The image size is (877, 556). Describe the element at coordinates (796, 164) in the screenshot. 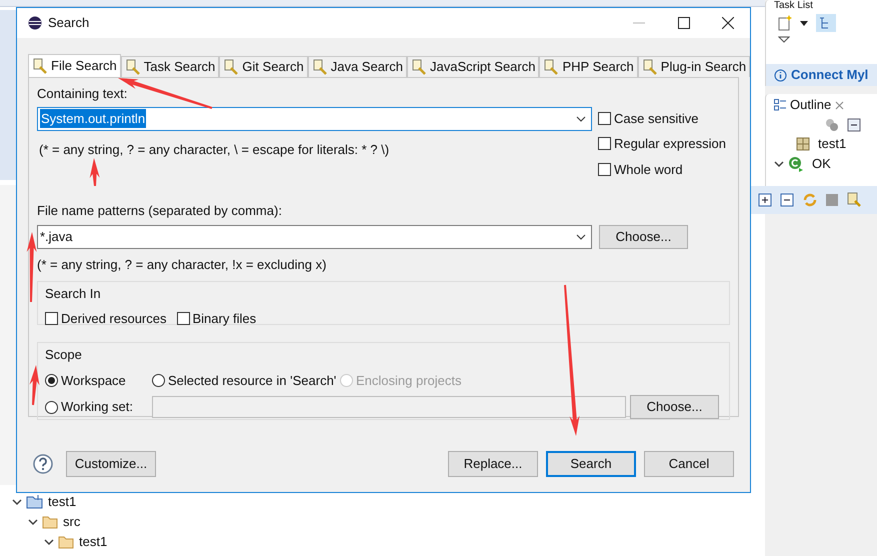

I see `class-icon` at that location.